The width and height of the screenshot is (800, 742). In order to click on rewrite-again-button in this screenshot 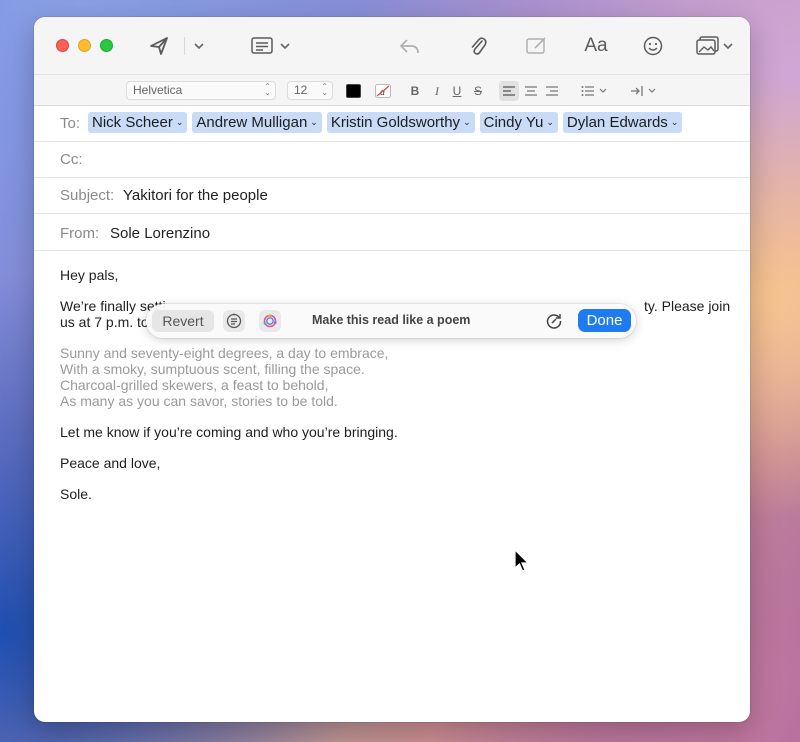, I will do `click(554, 321)`.